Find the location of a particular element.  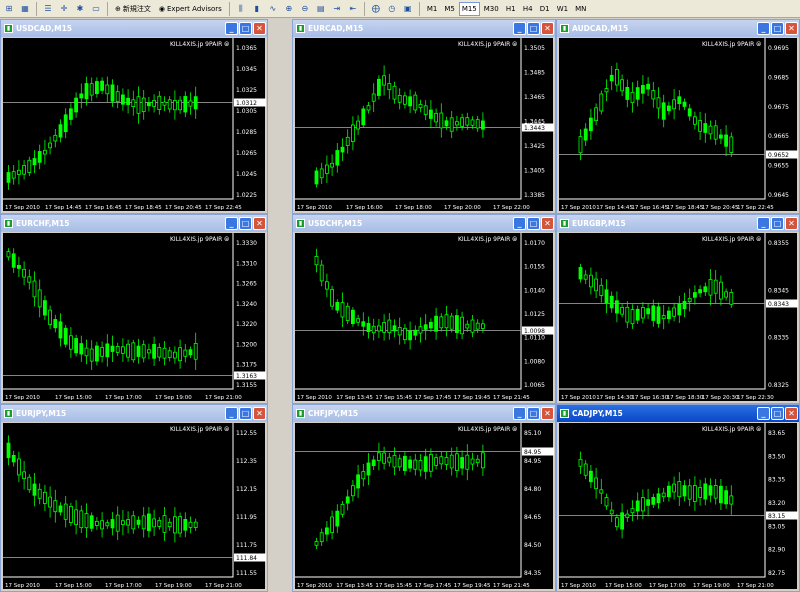

current-price-label: 1.0098 is located at coordinates (534, 331).